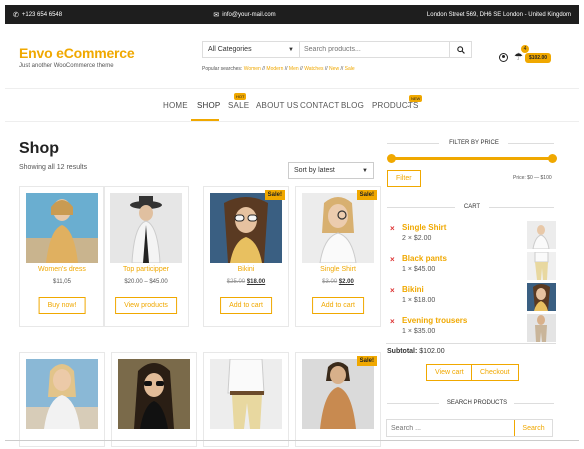 Image resolution: width=584 pixels, height=449 pixels. What do you see at coordinates (251, 49) in the screenshot?
I see `category-select: All Categories ▼` at bounding box center [251, 49].